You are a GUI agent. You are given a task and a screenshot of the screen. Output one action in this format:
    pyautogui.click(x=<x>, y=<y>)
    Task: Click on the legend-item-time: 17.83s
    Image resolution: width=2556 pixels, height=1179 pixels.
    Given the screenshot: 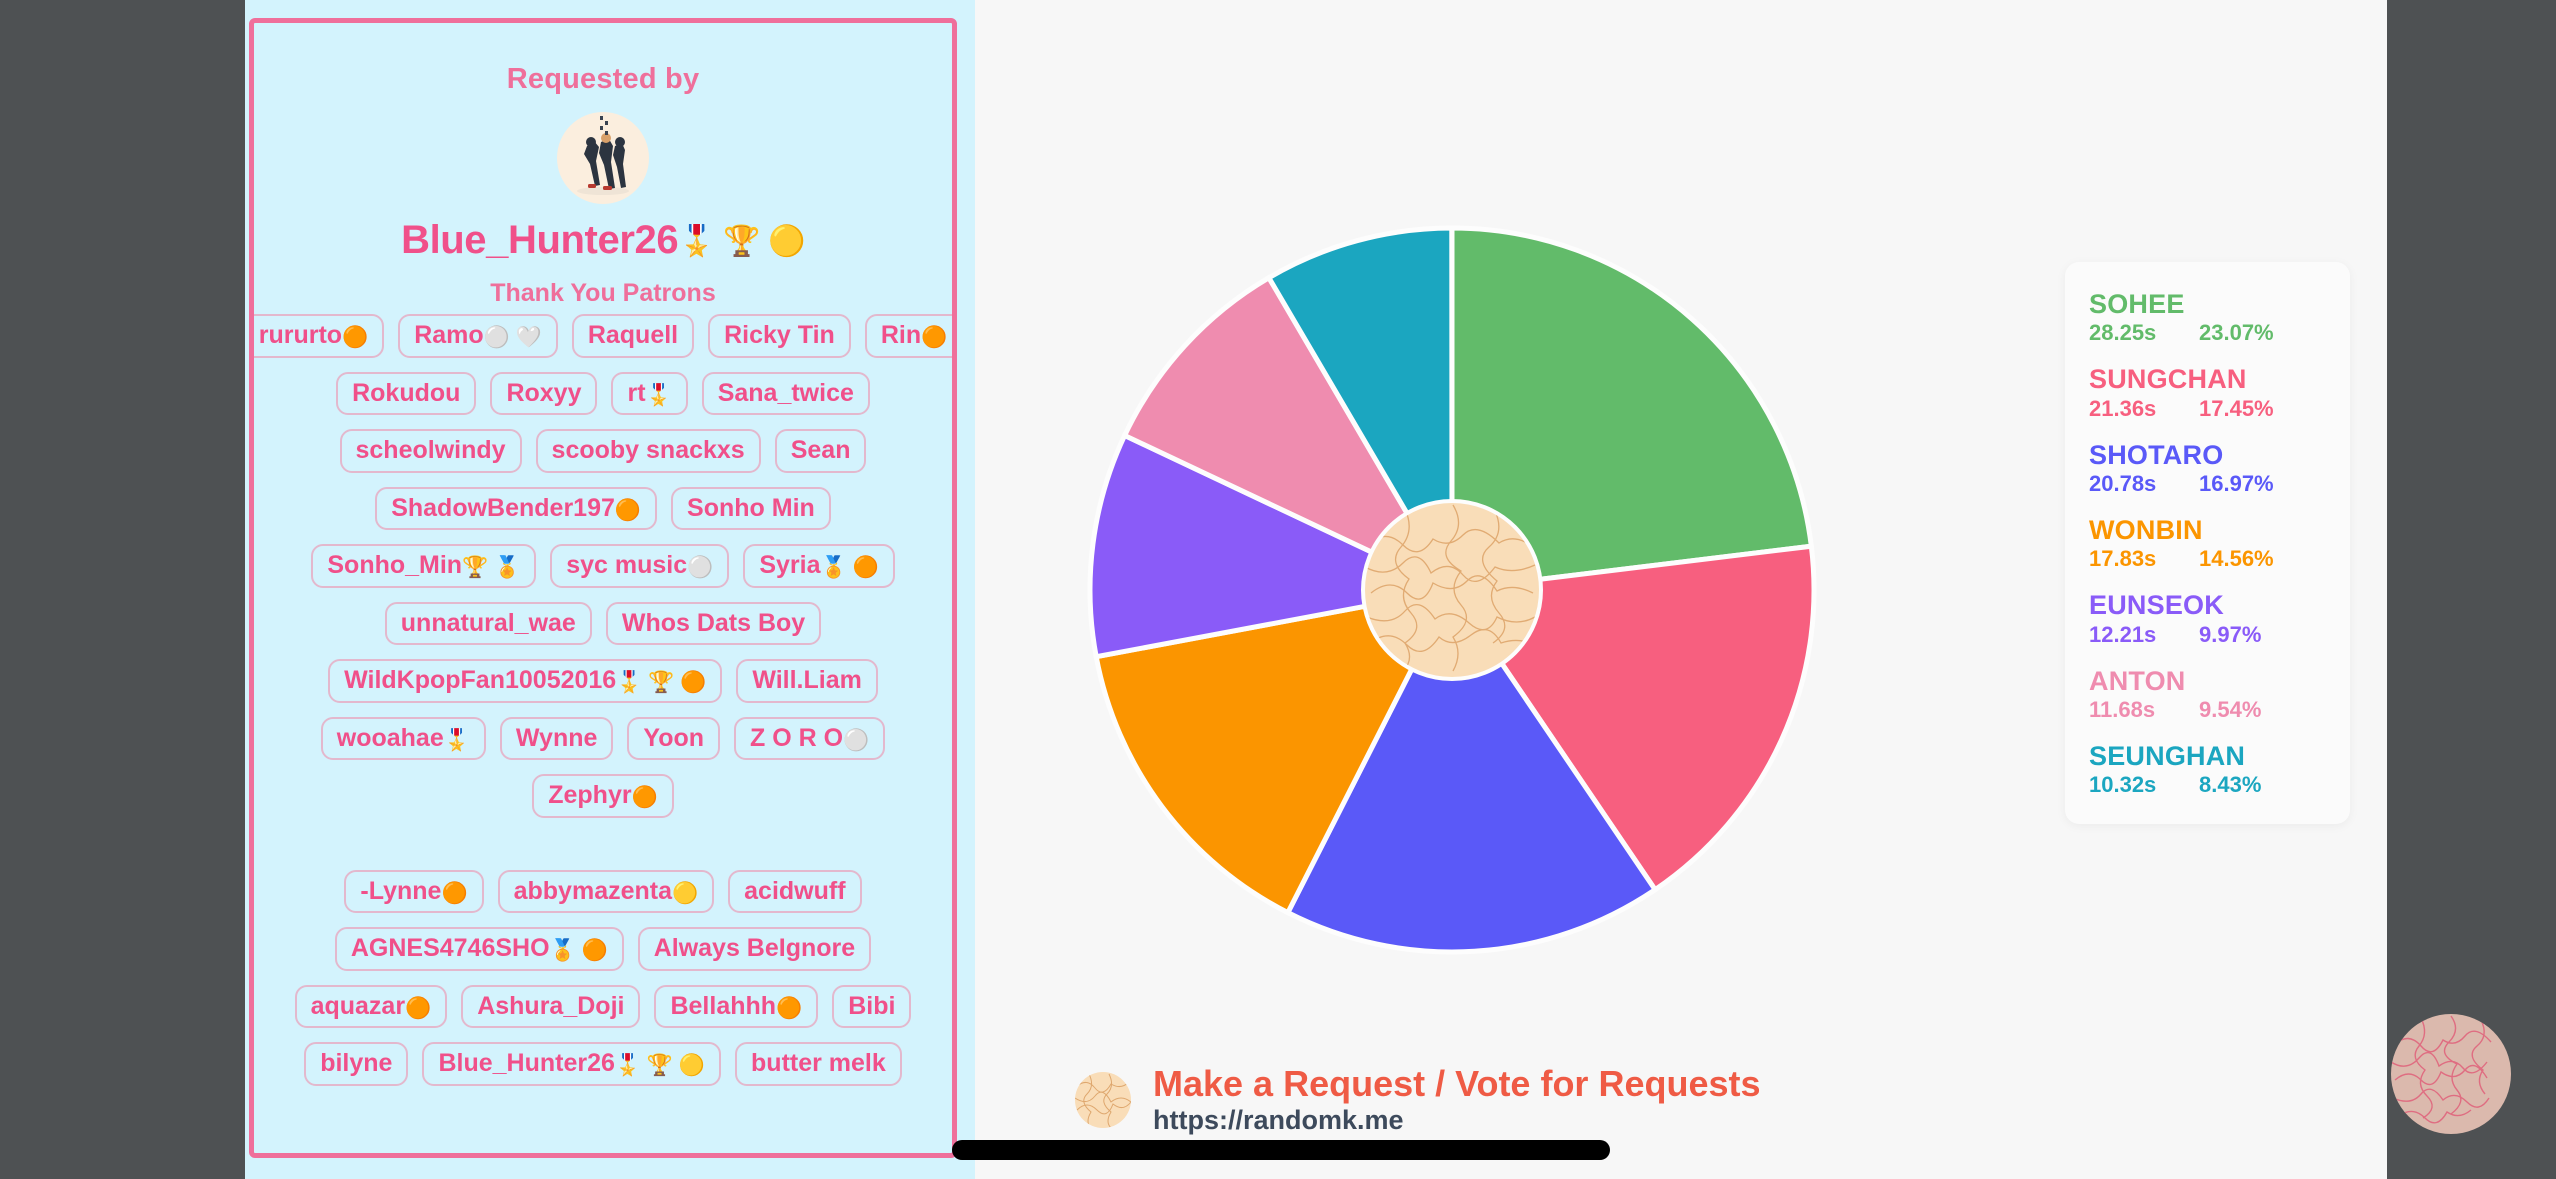 What is the action you would take?
    pyautogui.click(x=2123, y=559)
    